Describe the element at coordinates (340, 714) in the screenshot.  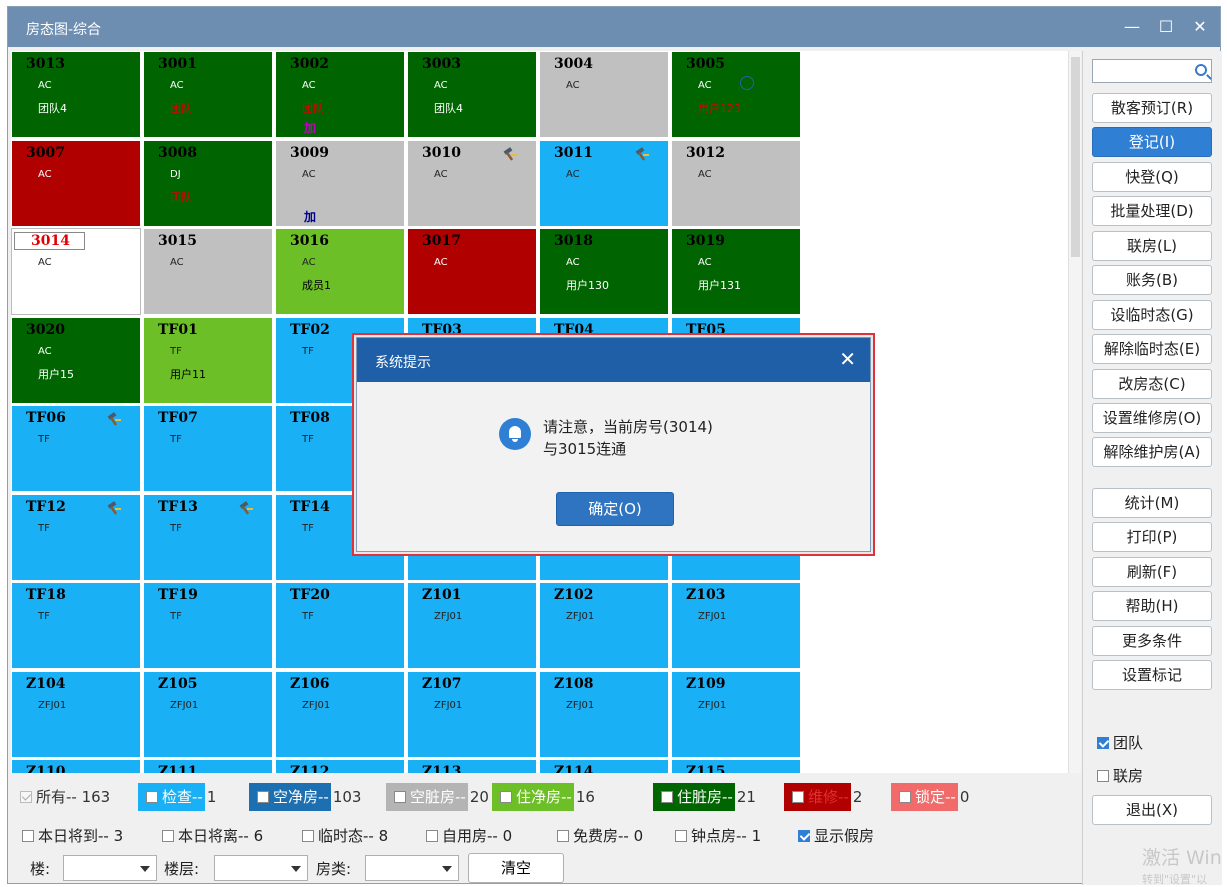
I see `room-cell: Z106 ZFJ01` at that location.